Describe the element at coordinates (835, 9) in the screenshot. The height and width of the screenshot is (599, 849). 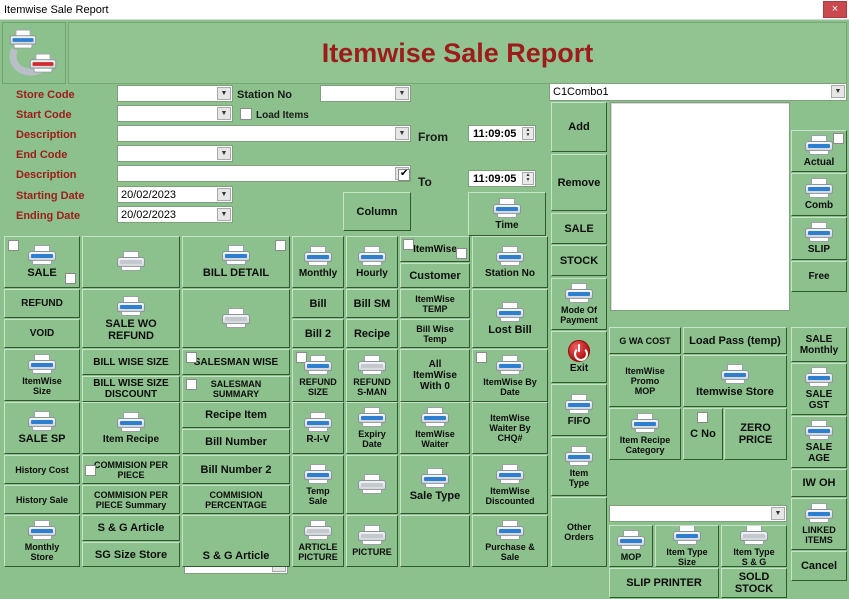
I see `close-button: ×` at that location.